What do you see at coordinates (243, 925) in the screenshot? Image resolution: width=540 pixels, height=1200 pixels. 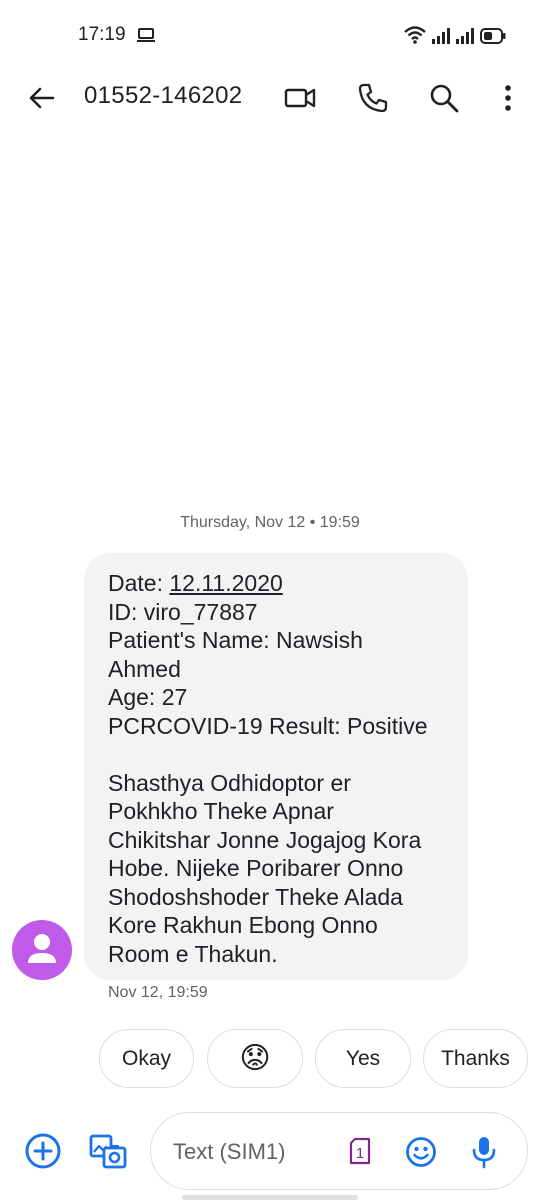 I see `message-line: Kore Rakhun Ebong Onno` at bounding box center [243, 925].